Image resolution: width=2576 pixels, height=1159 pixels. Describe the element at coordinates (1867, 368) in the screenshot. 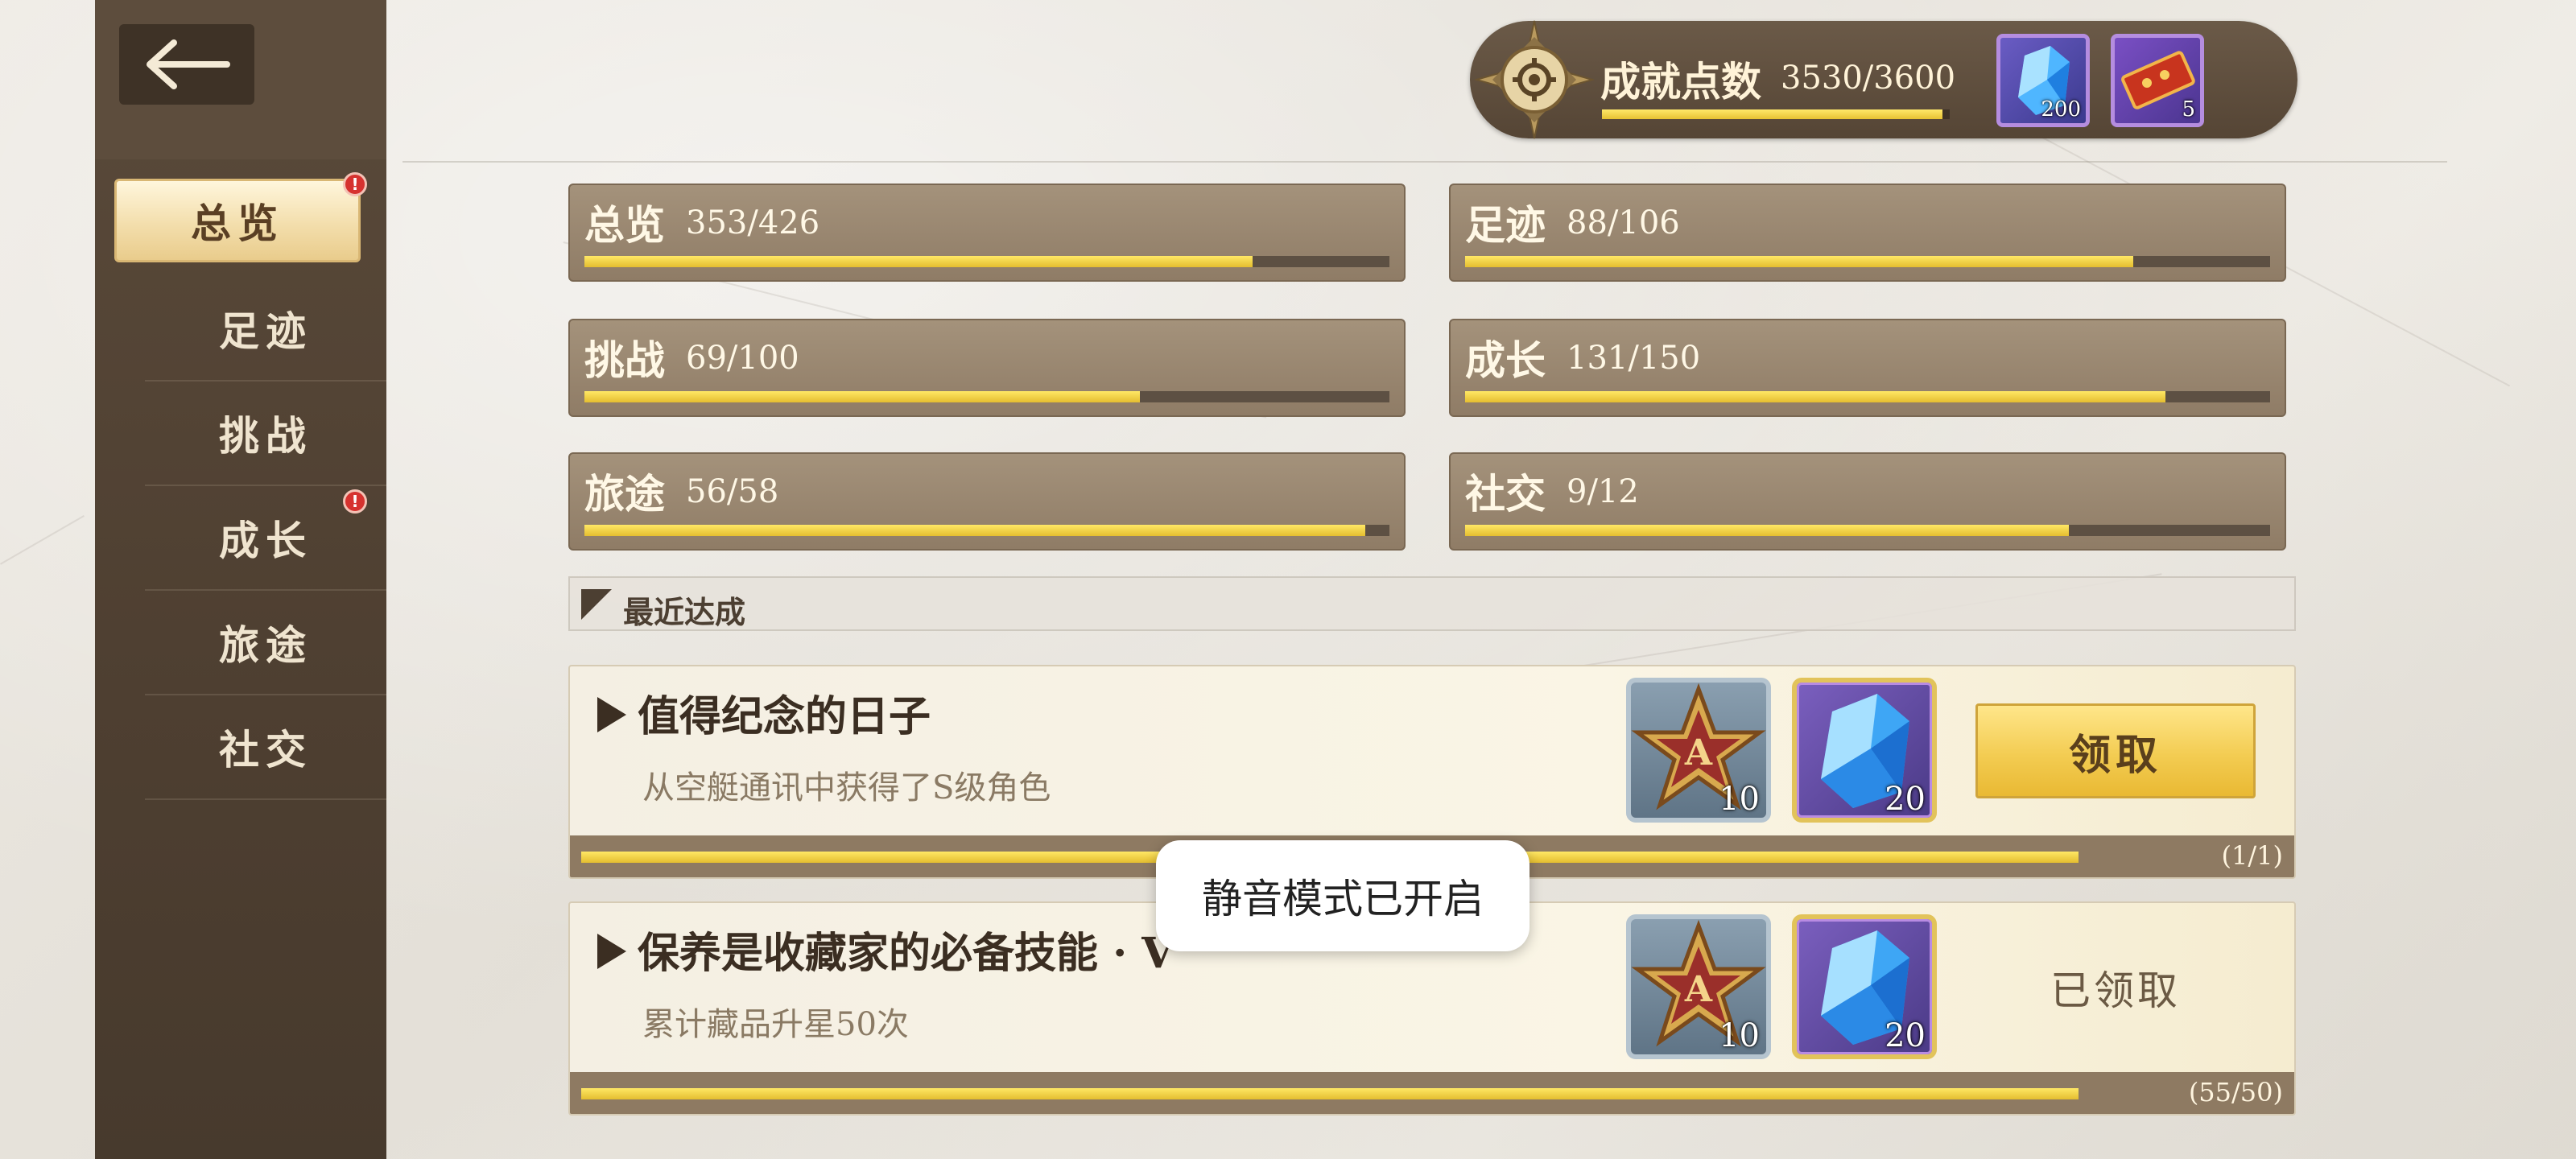

I see `category-growth: 成长 131/150` at that location.